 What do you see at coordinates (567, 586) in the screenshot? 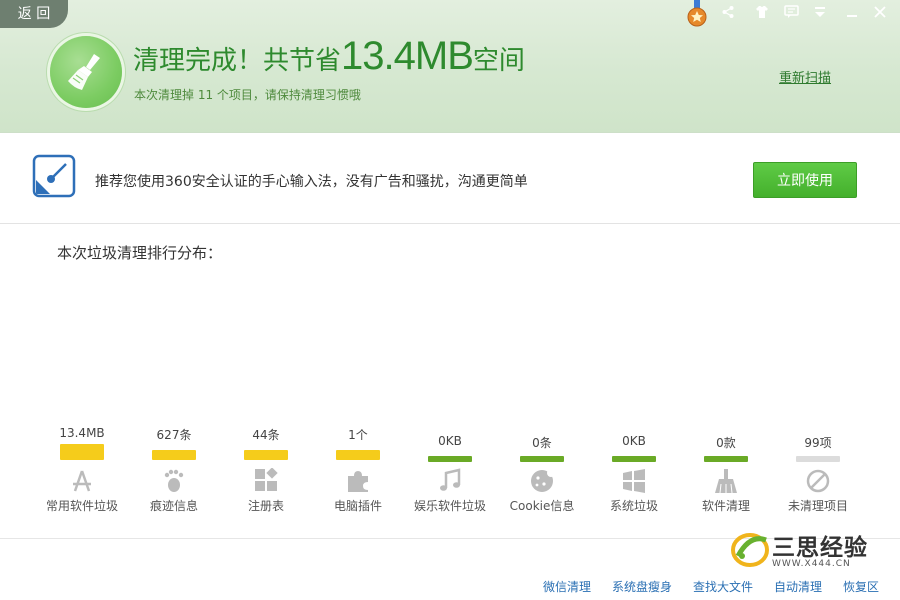
I see `footer-link-wechat-clean: 微信清理` at bounding box center [567, 586].